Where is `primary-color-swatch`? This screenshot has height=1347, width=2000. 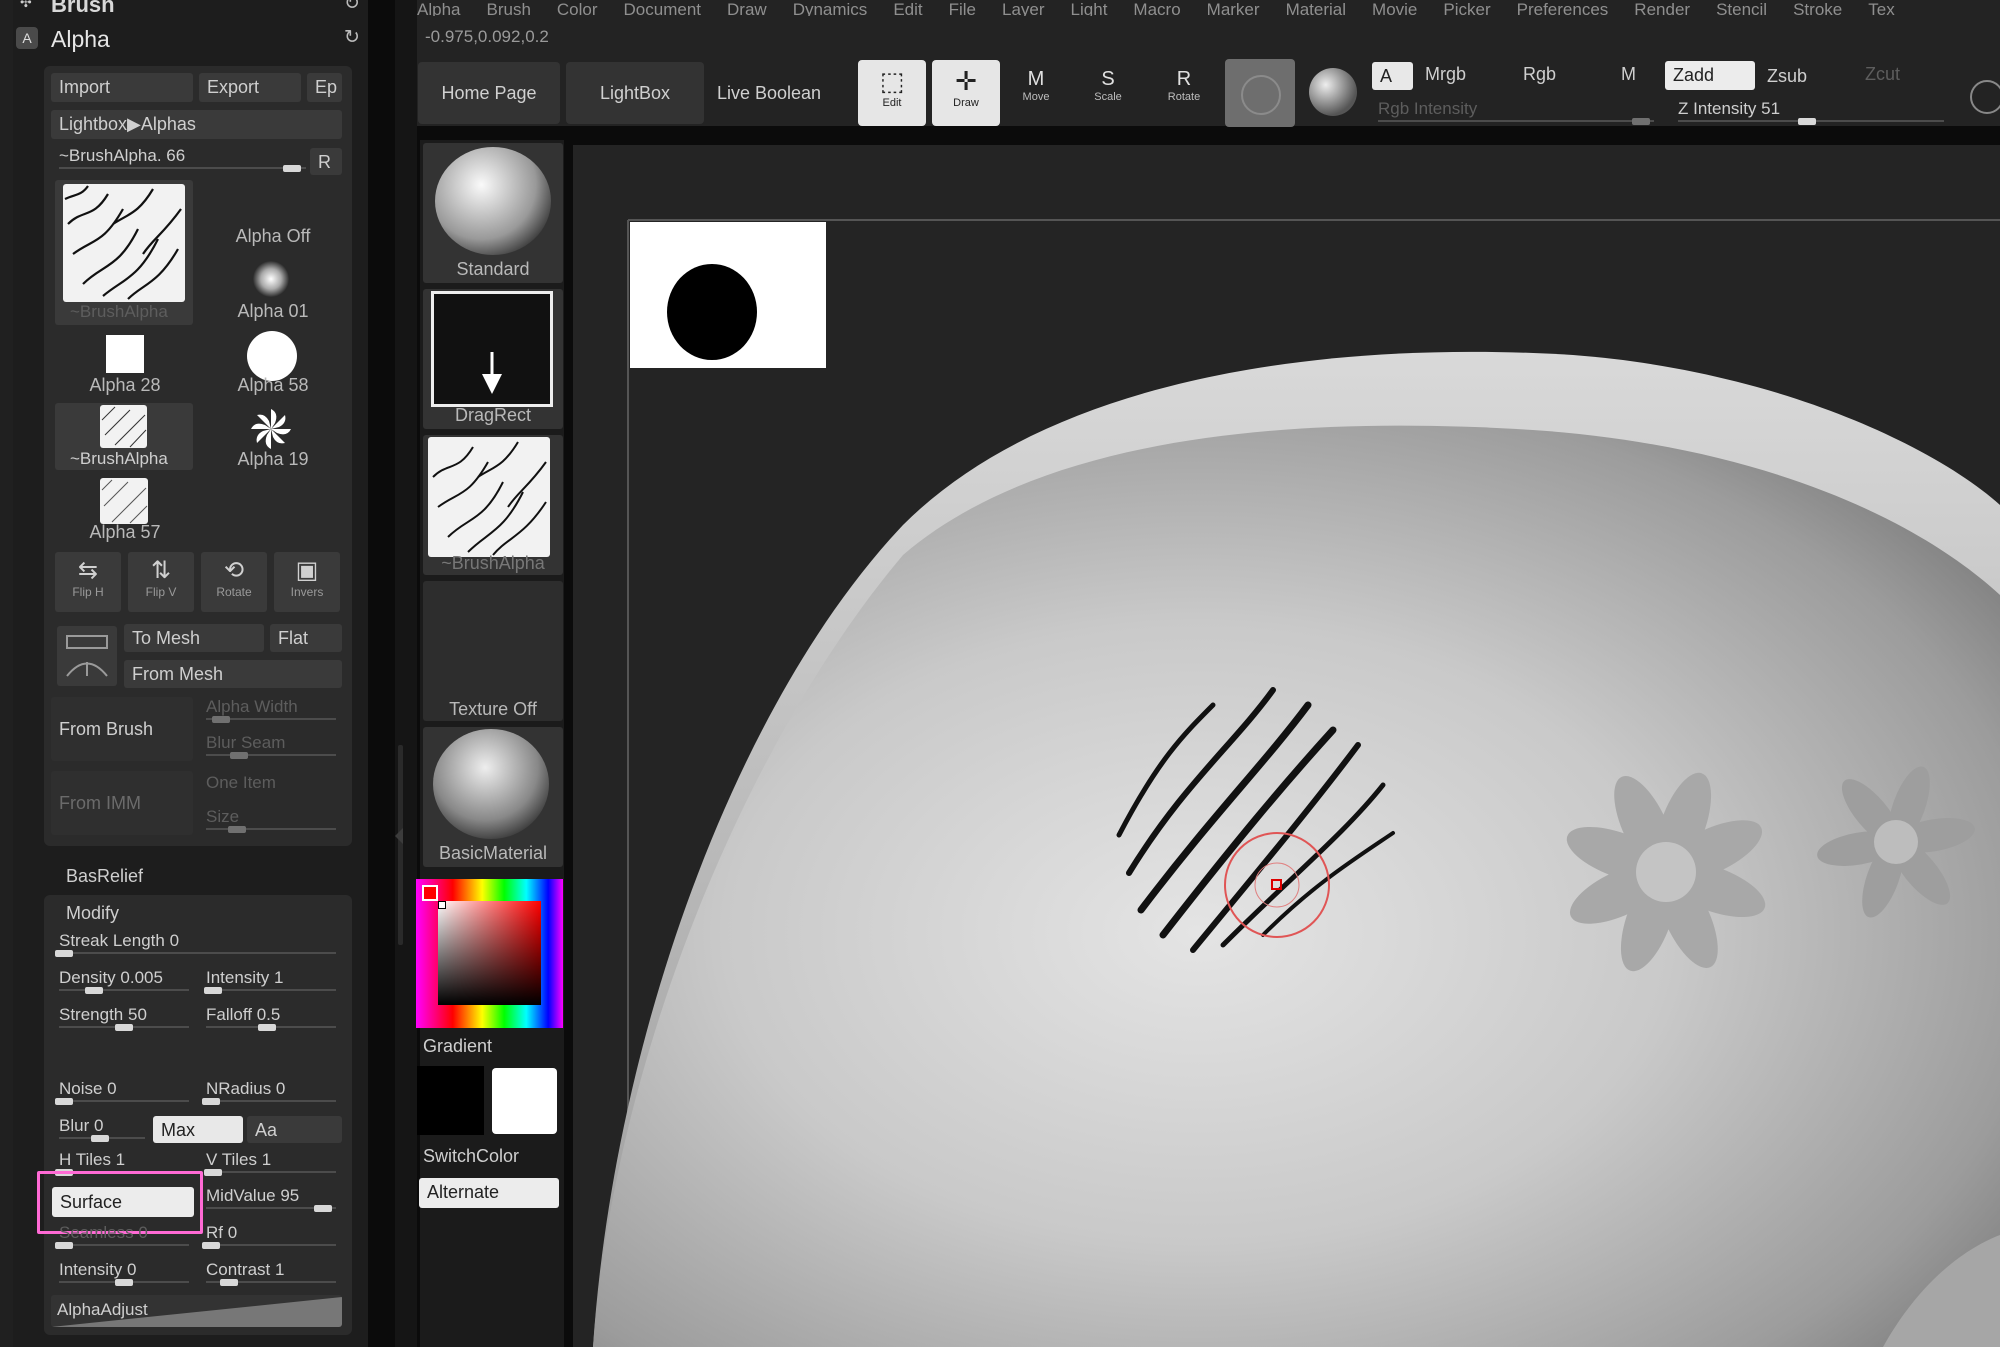 primary-color-swatch is located at coordinates (450, 1100).